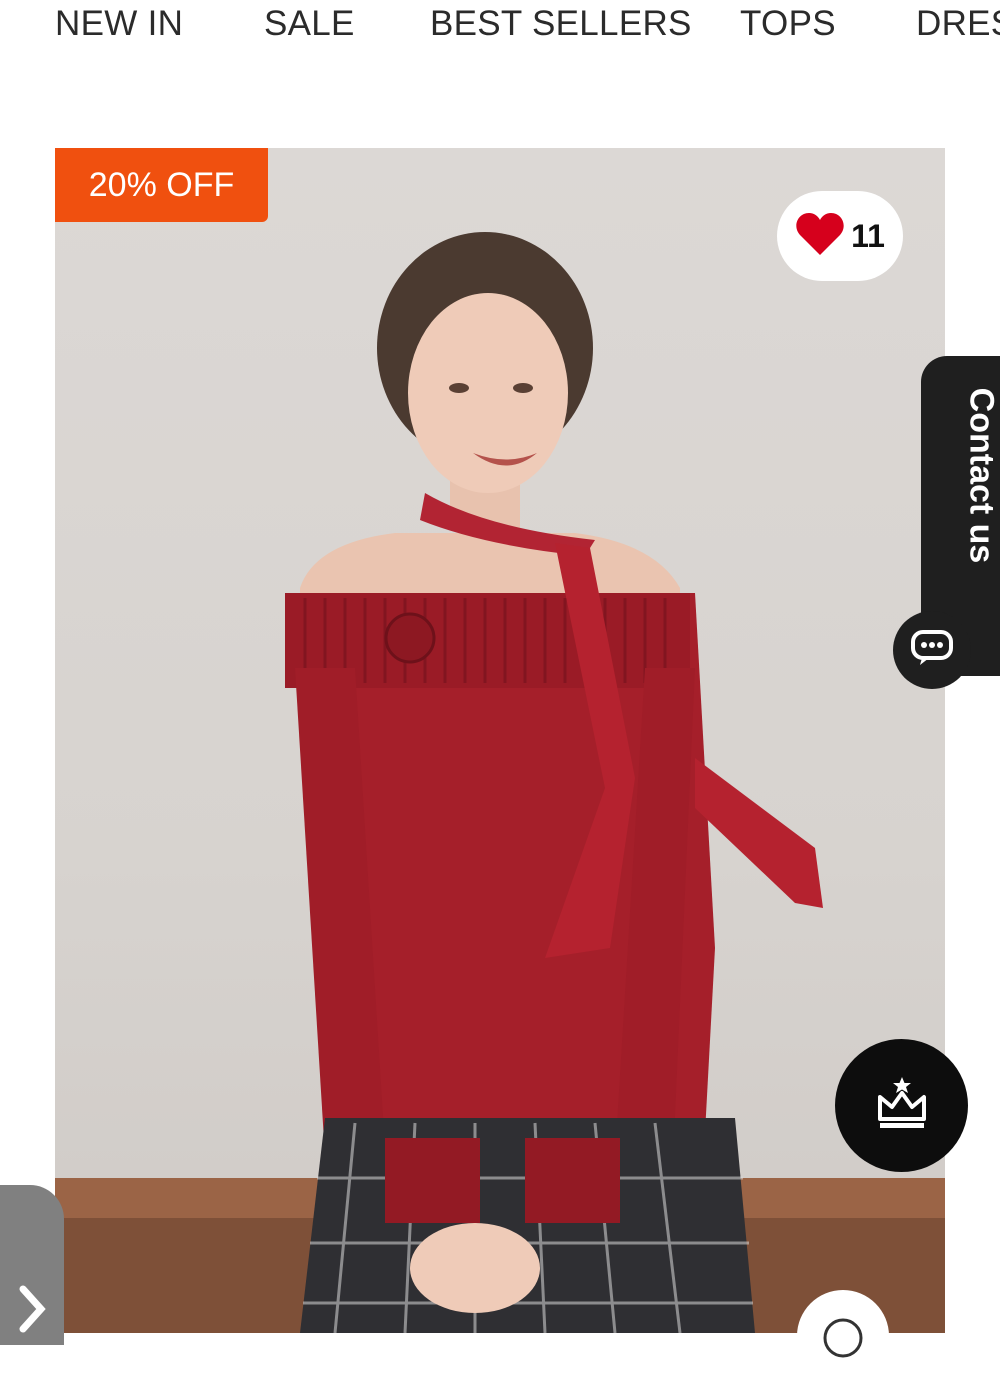  Describe the element at coordinates (459, 388) in the screenshot. I see `eye-left` at that location.